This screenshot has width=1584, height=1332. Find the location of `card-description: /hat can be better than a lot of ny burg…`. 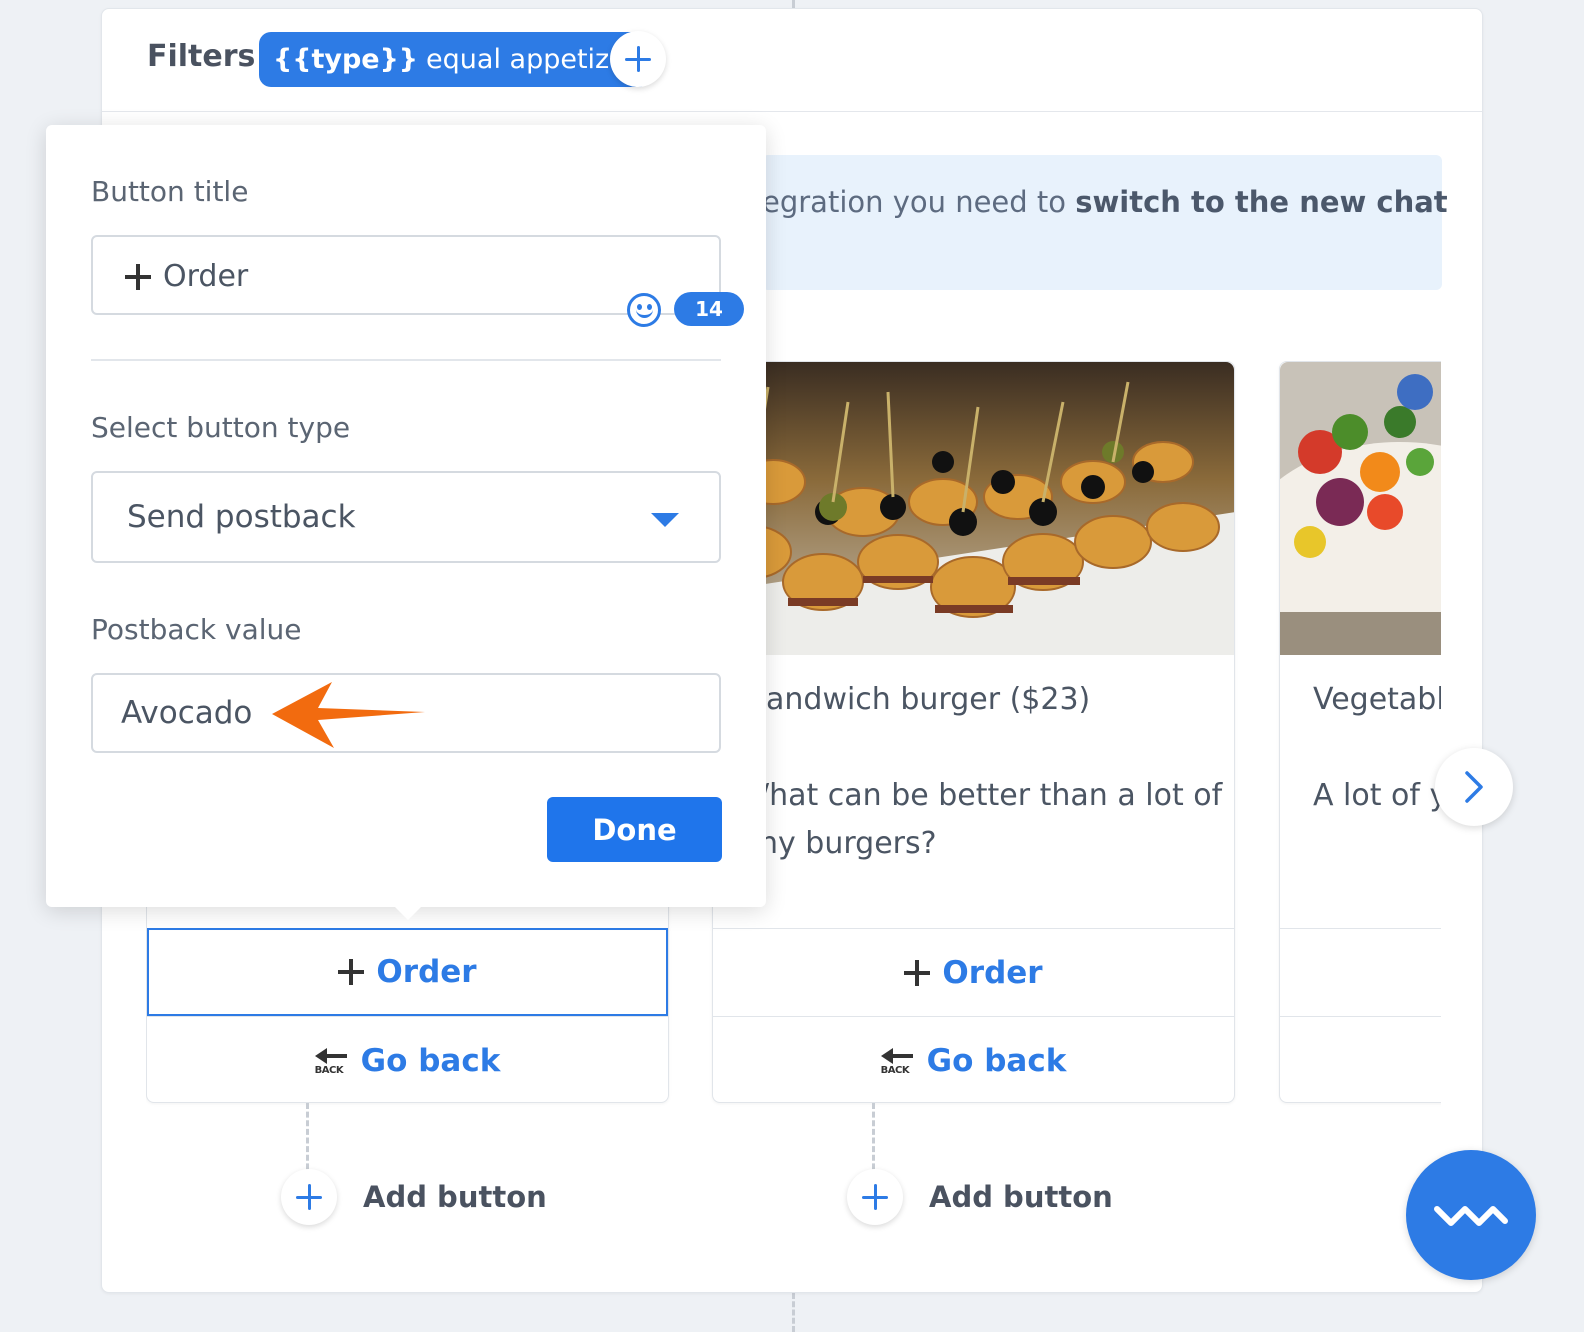

card-description: /hat can be better than a lot of ny burg… is located at coordinates (991, 819).